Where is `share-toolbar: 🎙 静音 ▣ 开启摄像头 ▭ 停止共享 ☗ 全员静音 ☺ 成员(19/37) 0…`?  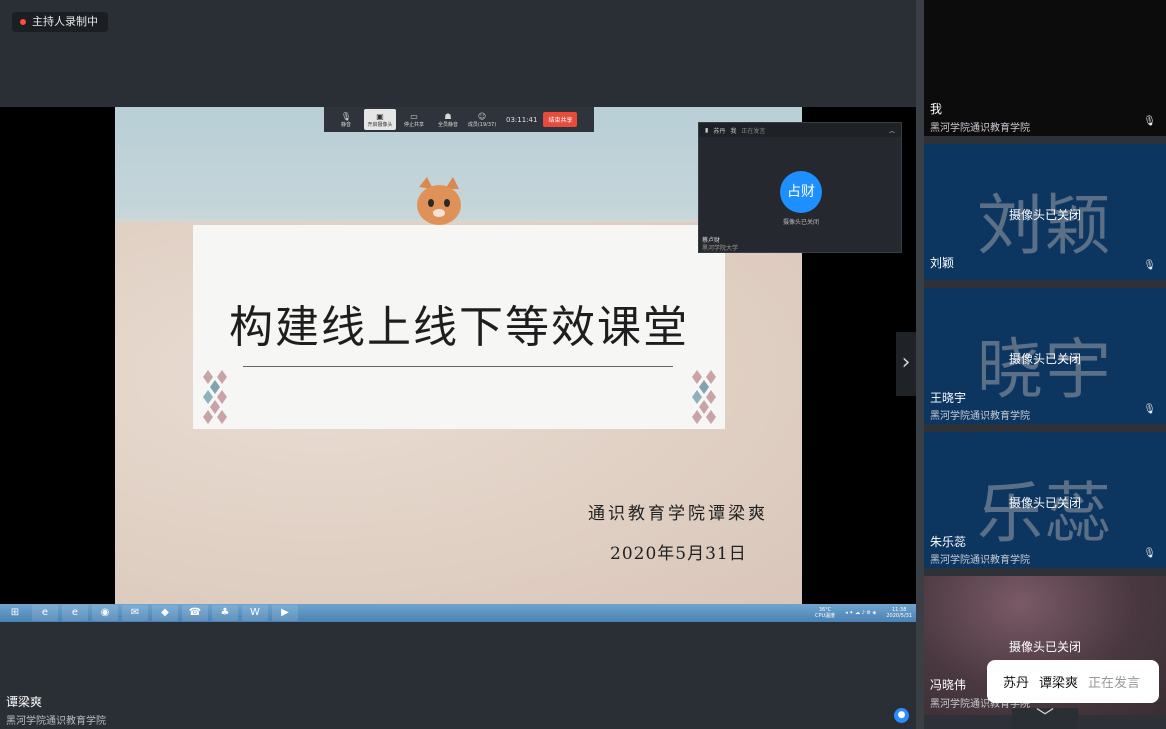
share-toolbar: 🎙 静音 ▣ 开启摄像头 ▭ 停止共享 ☗ 全员静音 ☺ 成员(19/37) 0… is located at coordinates (459, 119).